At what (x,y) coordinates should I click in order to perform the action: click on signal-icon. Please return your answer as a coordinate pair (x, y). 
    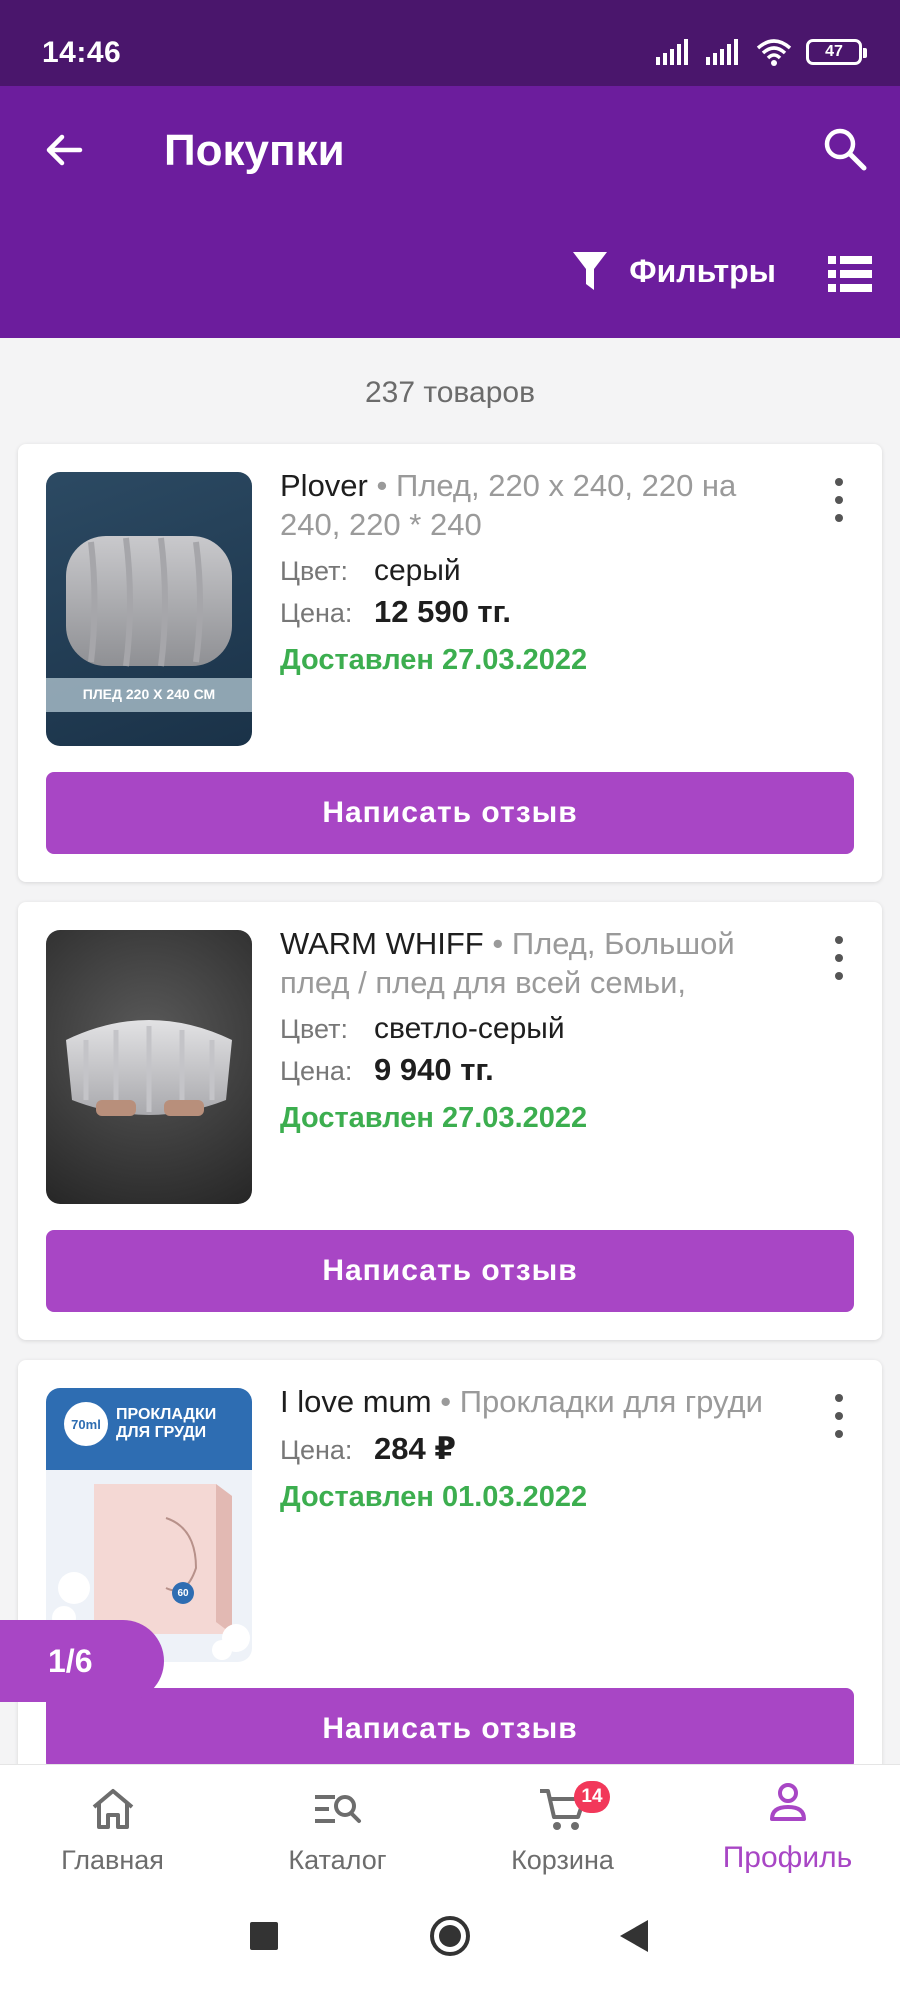
    Looking at the image, I should click on (672, 52).